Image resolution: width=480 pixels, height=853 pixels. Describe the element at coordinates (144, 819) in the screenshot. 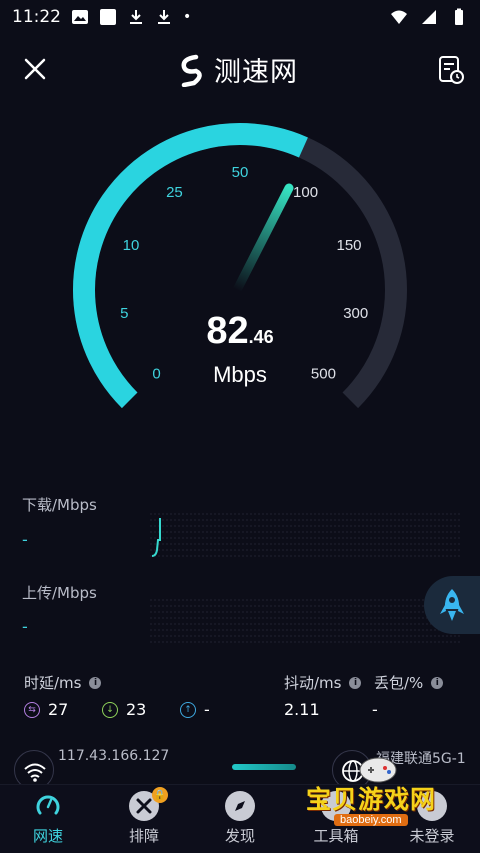

I see `tab-troubleshoot: 🔒 排障` at that location.